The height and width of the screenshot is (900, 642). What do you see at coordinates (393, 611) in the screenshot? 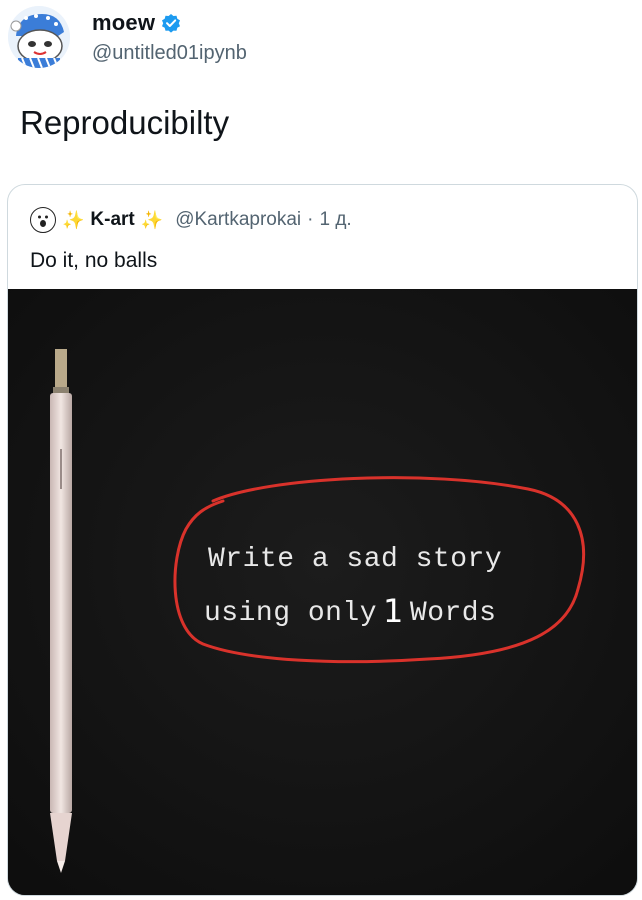
I see `handwritten-number: 1` at bounding box center [393, 611].